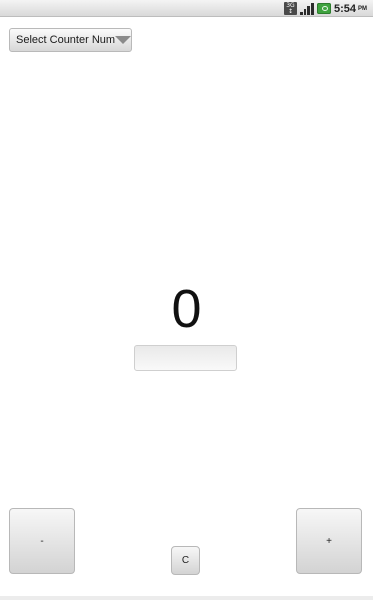 The width and height of the screenshot is (373, 600). I want to click on clock-time: 5:54, so click(344, 8).